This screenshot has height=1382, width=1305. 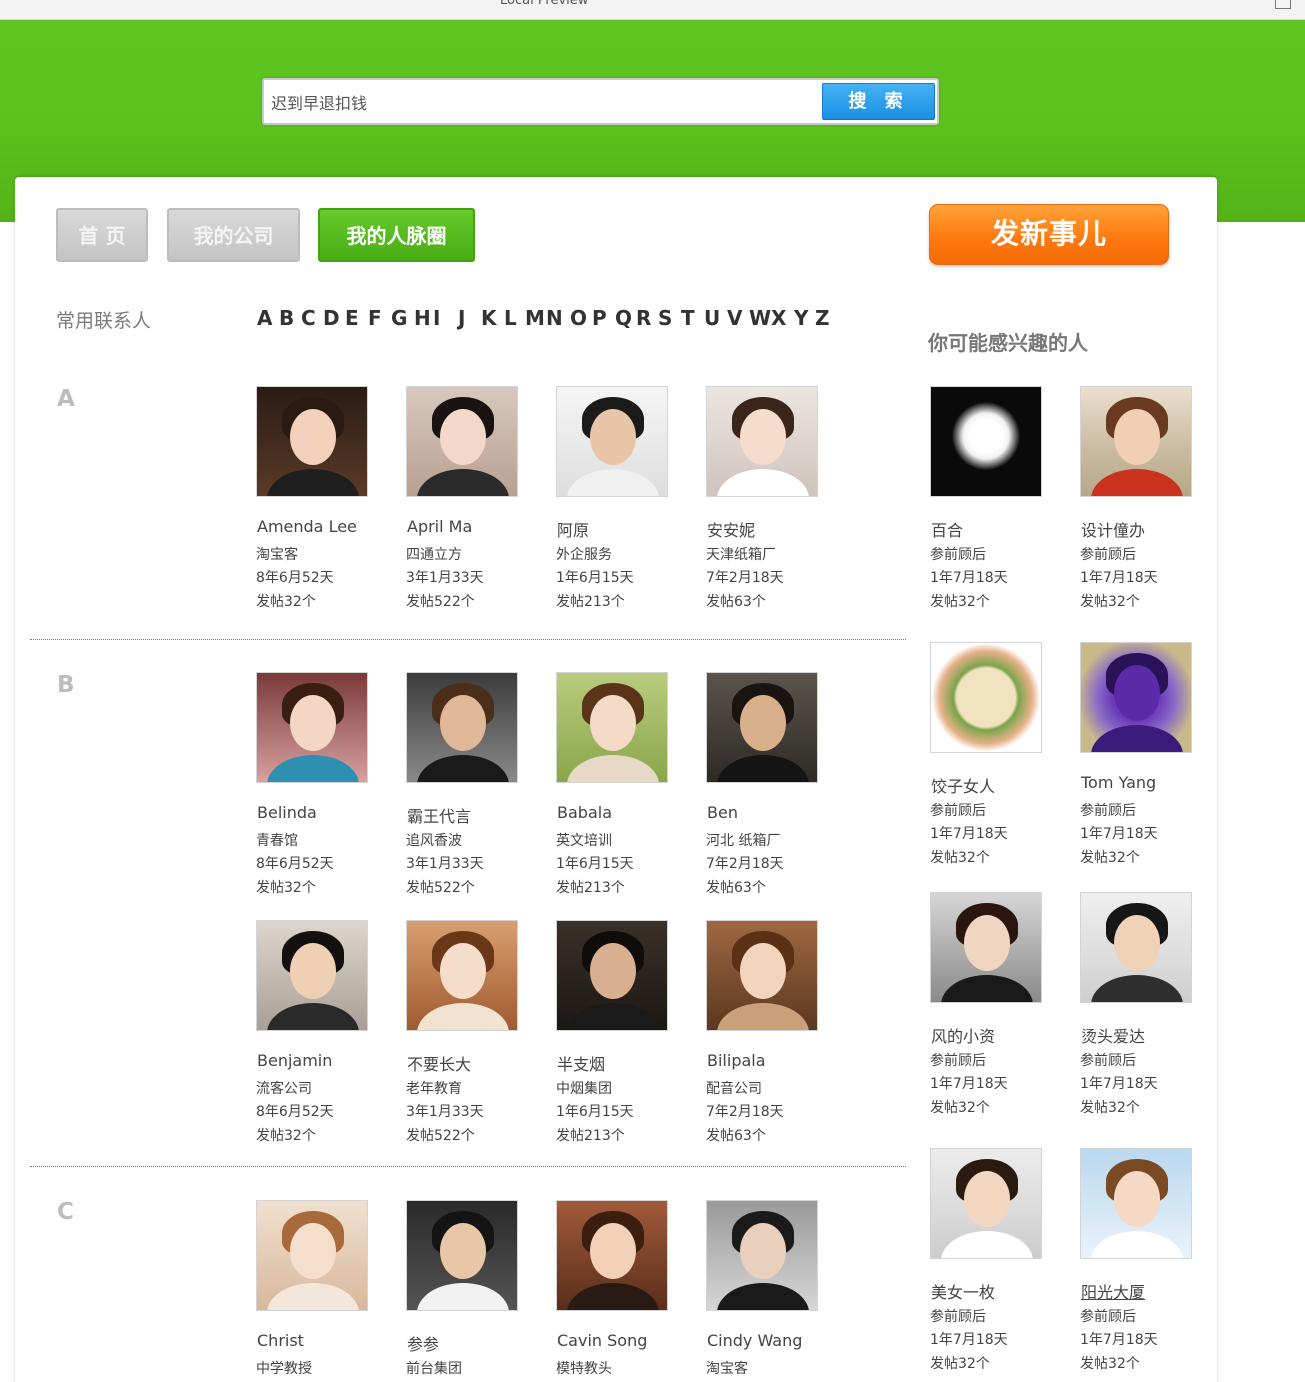 I want to click on alphabet-letter-p: P, so click(x=599, y=318).